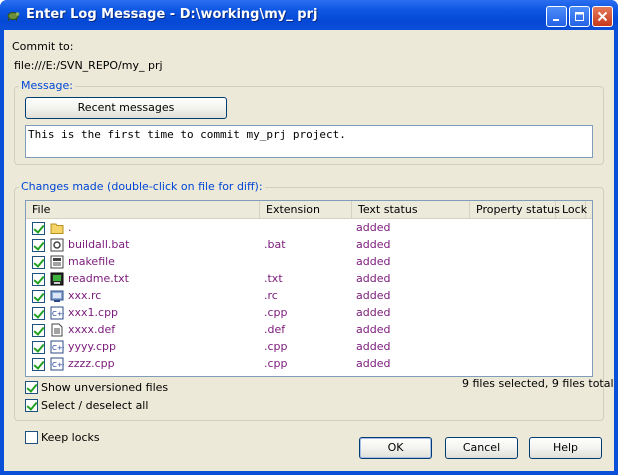 Image resolution: width=618 pixels, height=475 pixels. What do you see at coordinates (571, 210) in the screenshot?
I see `column-lock: Lock` at bounding box center [571, 210].